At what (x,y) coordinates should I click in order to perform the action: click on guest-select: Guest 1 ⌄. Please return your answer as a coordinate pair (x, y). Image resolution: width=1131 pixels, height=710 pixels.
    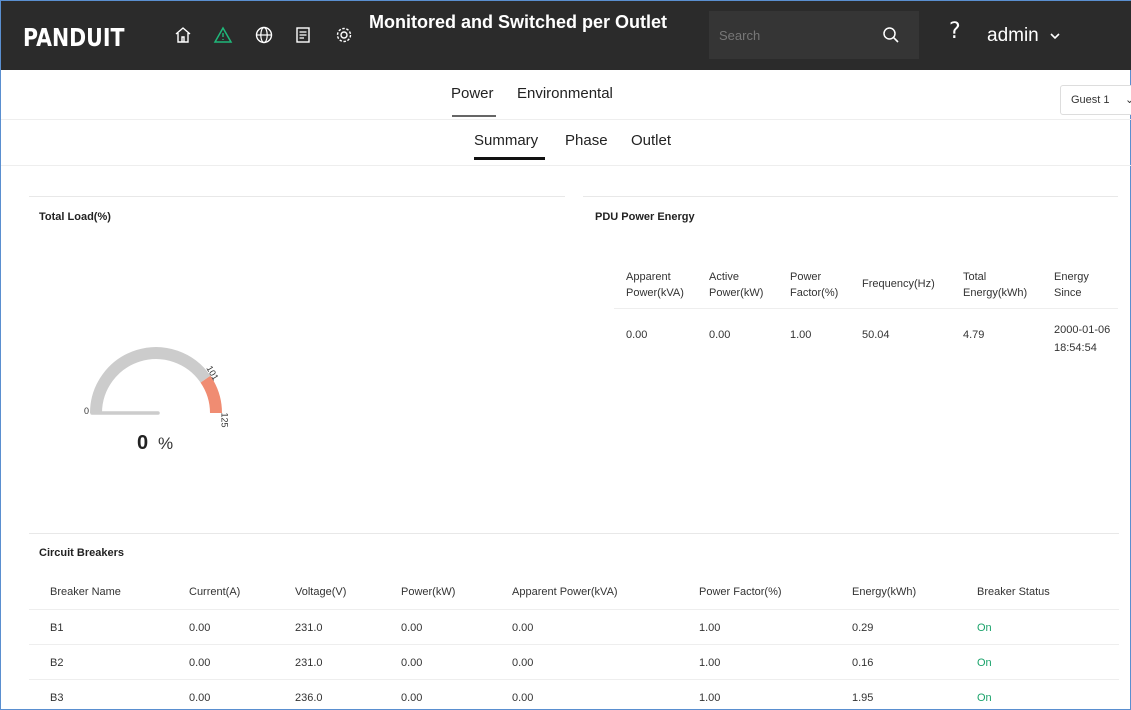
    Looking at the image, I should click on (1095, 100).